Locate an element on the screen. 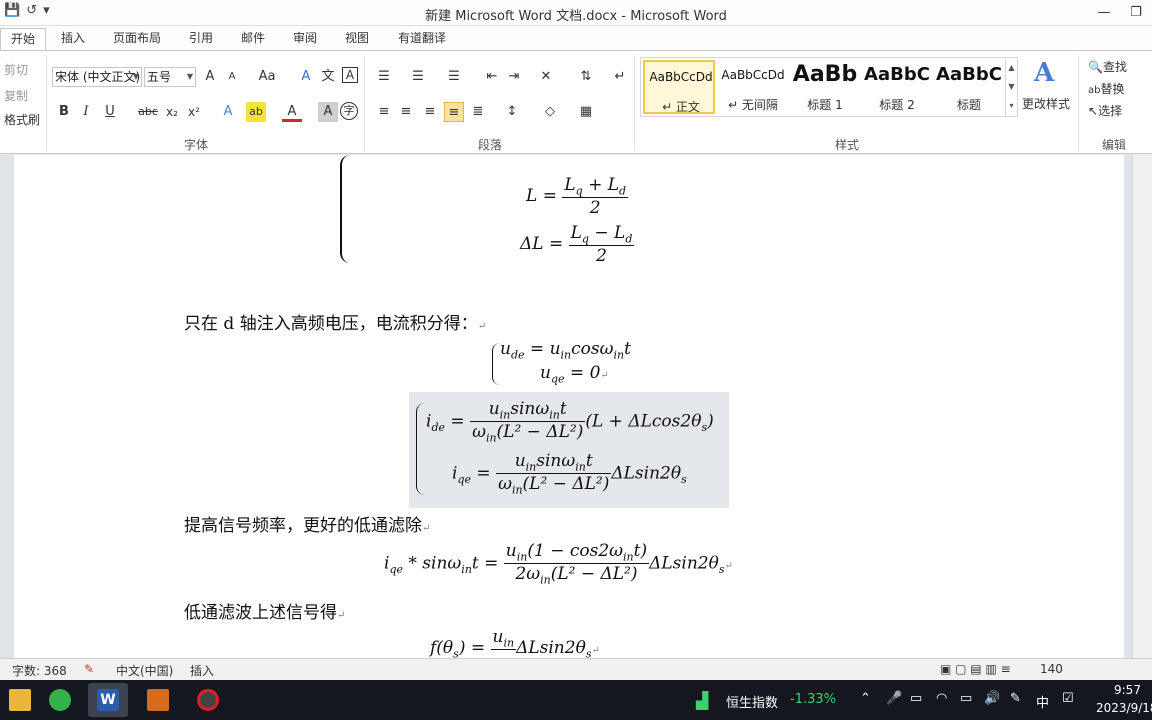 This screenshot has height=720, width=1152. text-effects-icon: A is located at coordinates (228, 112).